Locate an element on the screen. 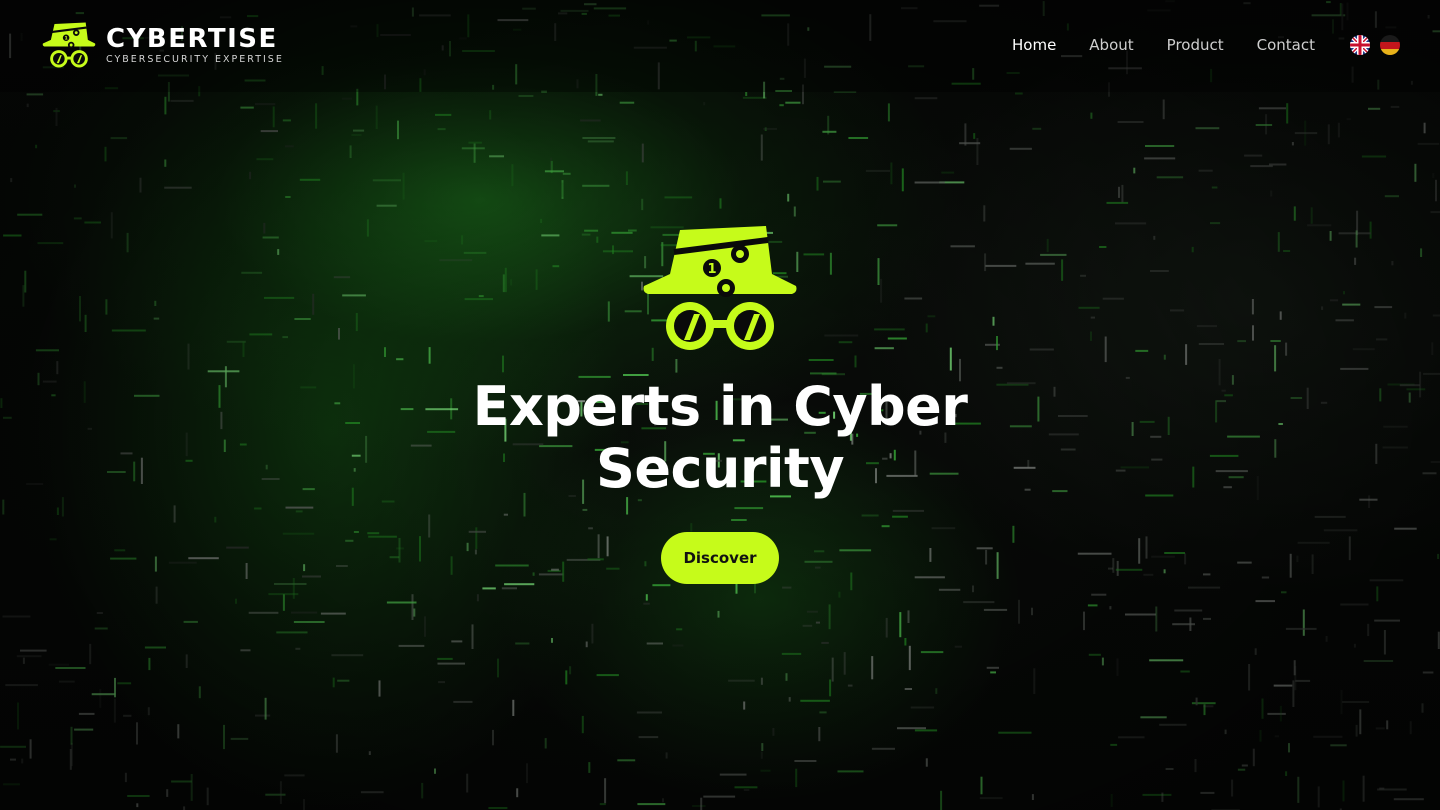 This screenshot has height=810, width=1440. germany-flag-icon is located at coordinates (1390, 45).